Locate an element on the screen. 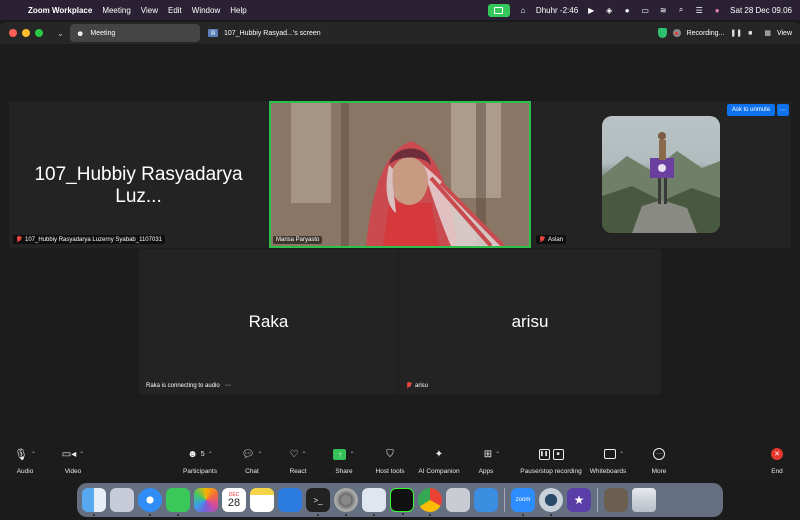  messages-icon is located at coordinates (178, 502).